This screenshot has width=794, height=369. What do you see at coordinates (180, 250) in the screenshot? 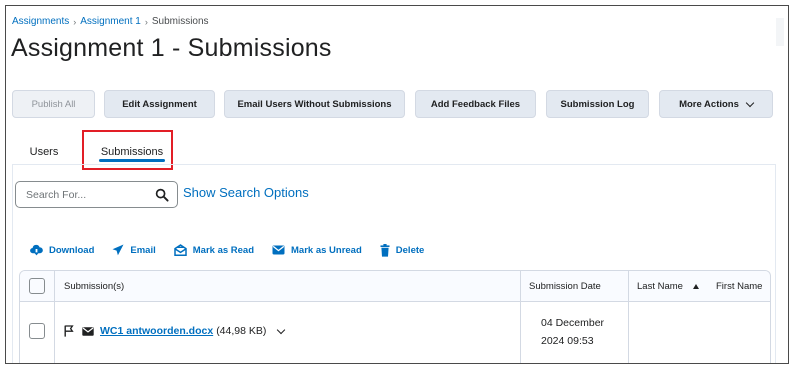
I see `mark-read-icon` at bounding box center [180, 250].